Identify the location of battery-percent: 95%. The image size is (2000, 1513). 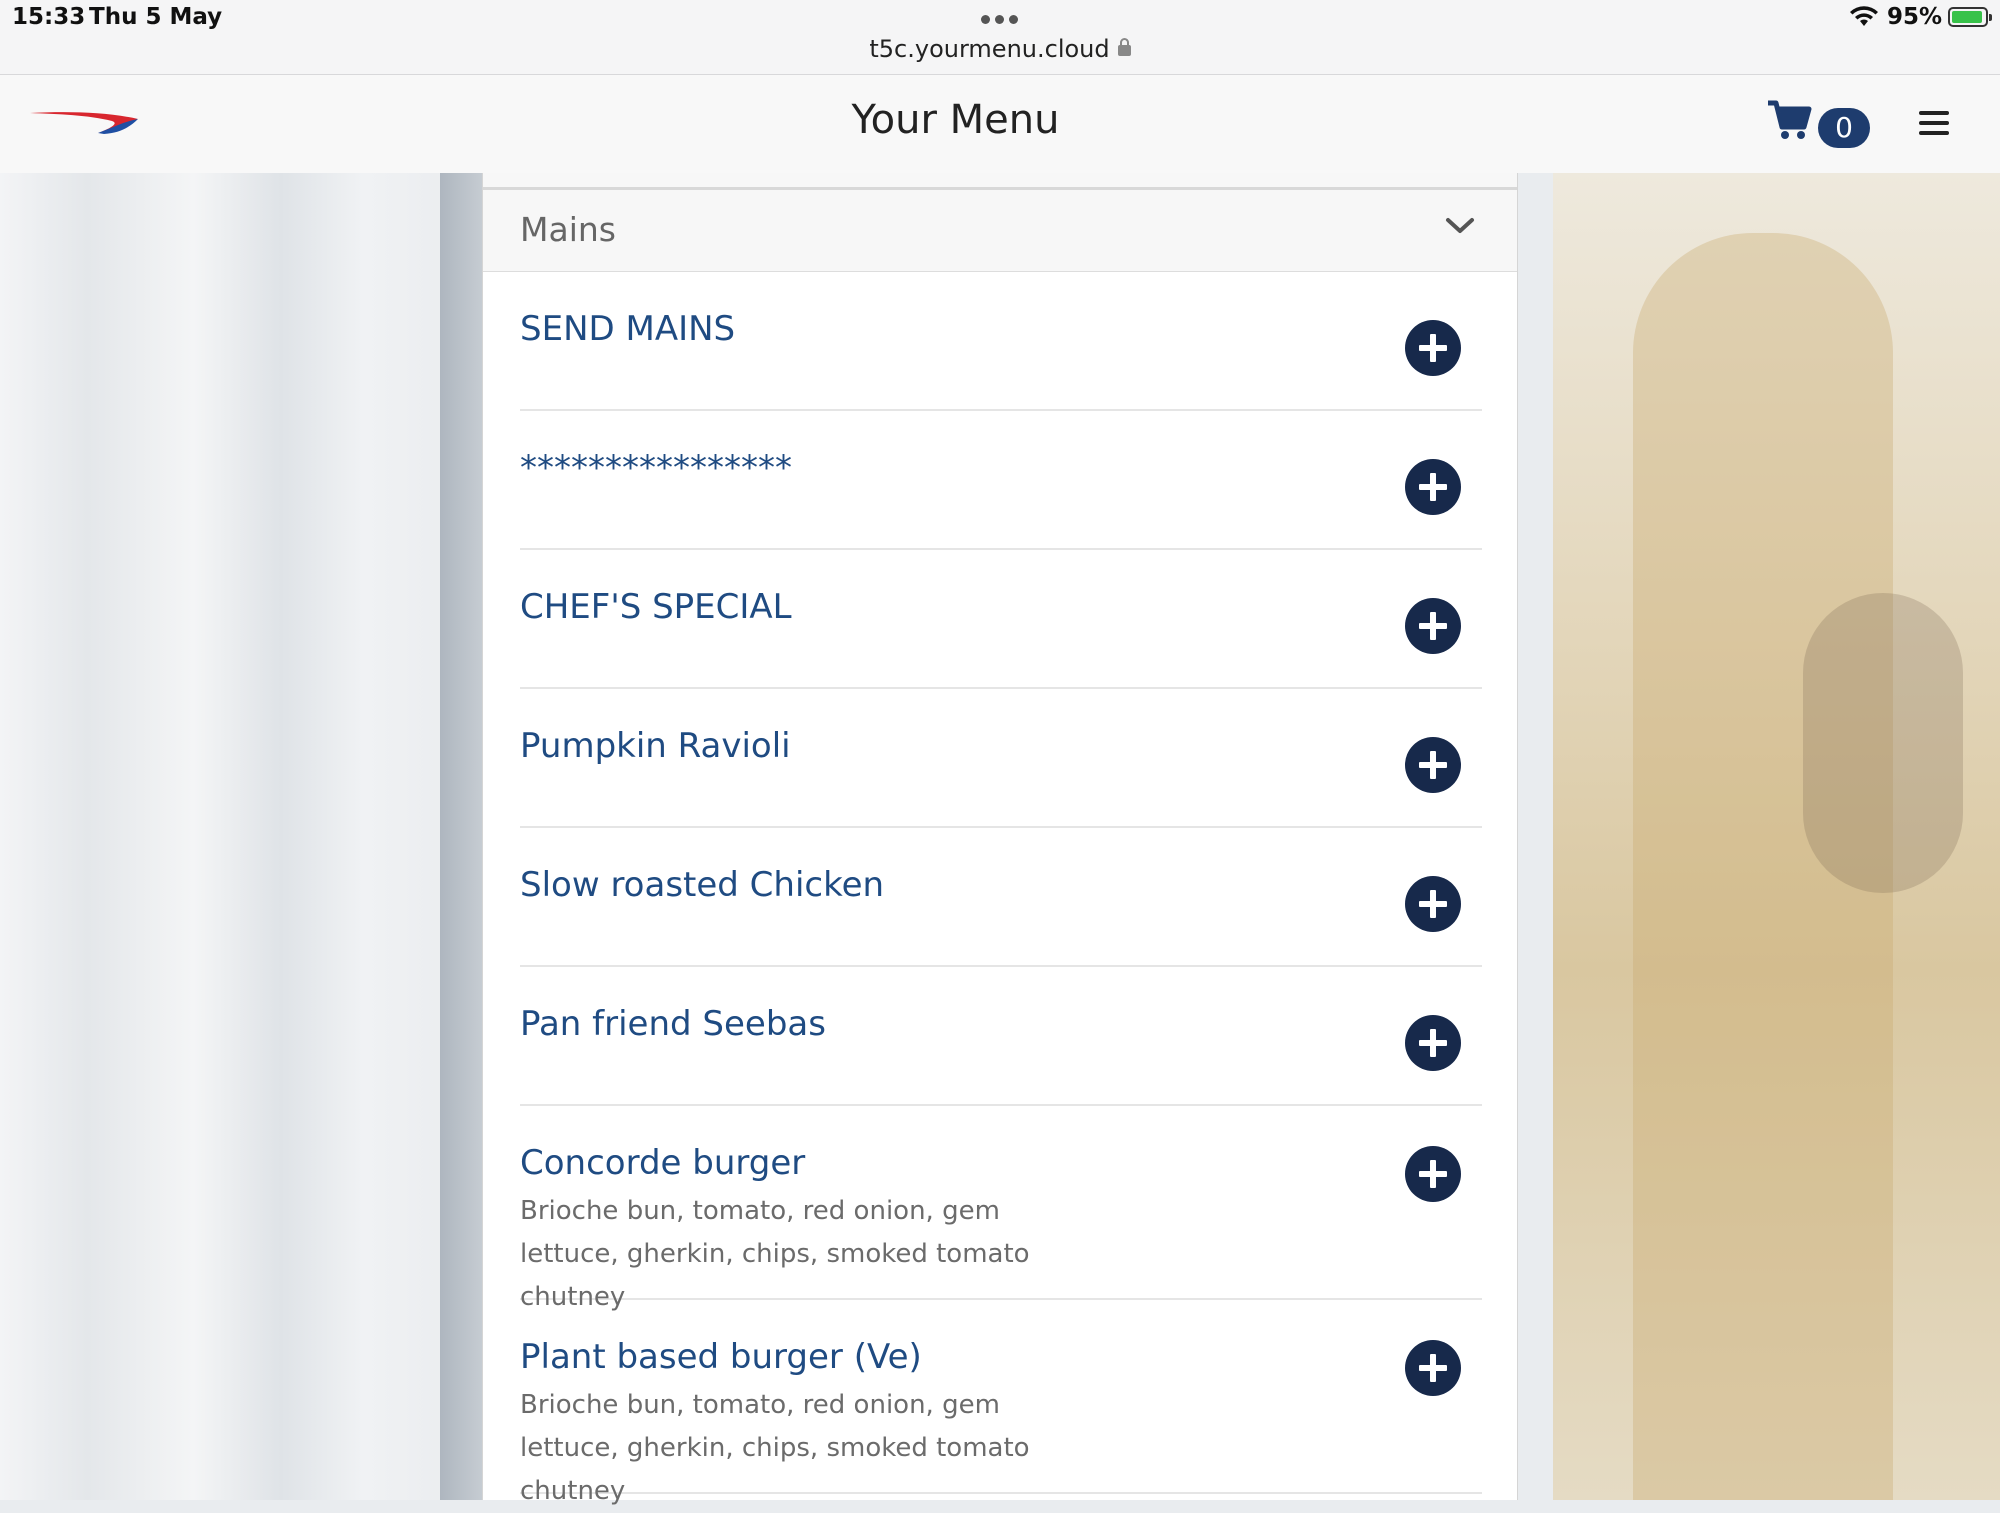
(1914, 17).